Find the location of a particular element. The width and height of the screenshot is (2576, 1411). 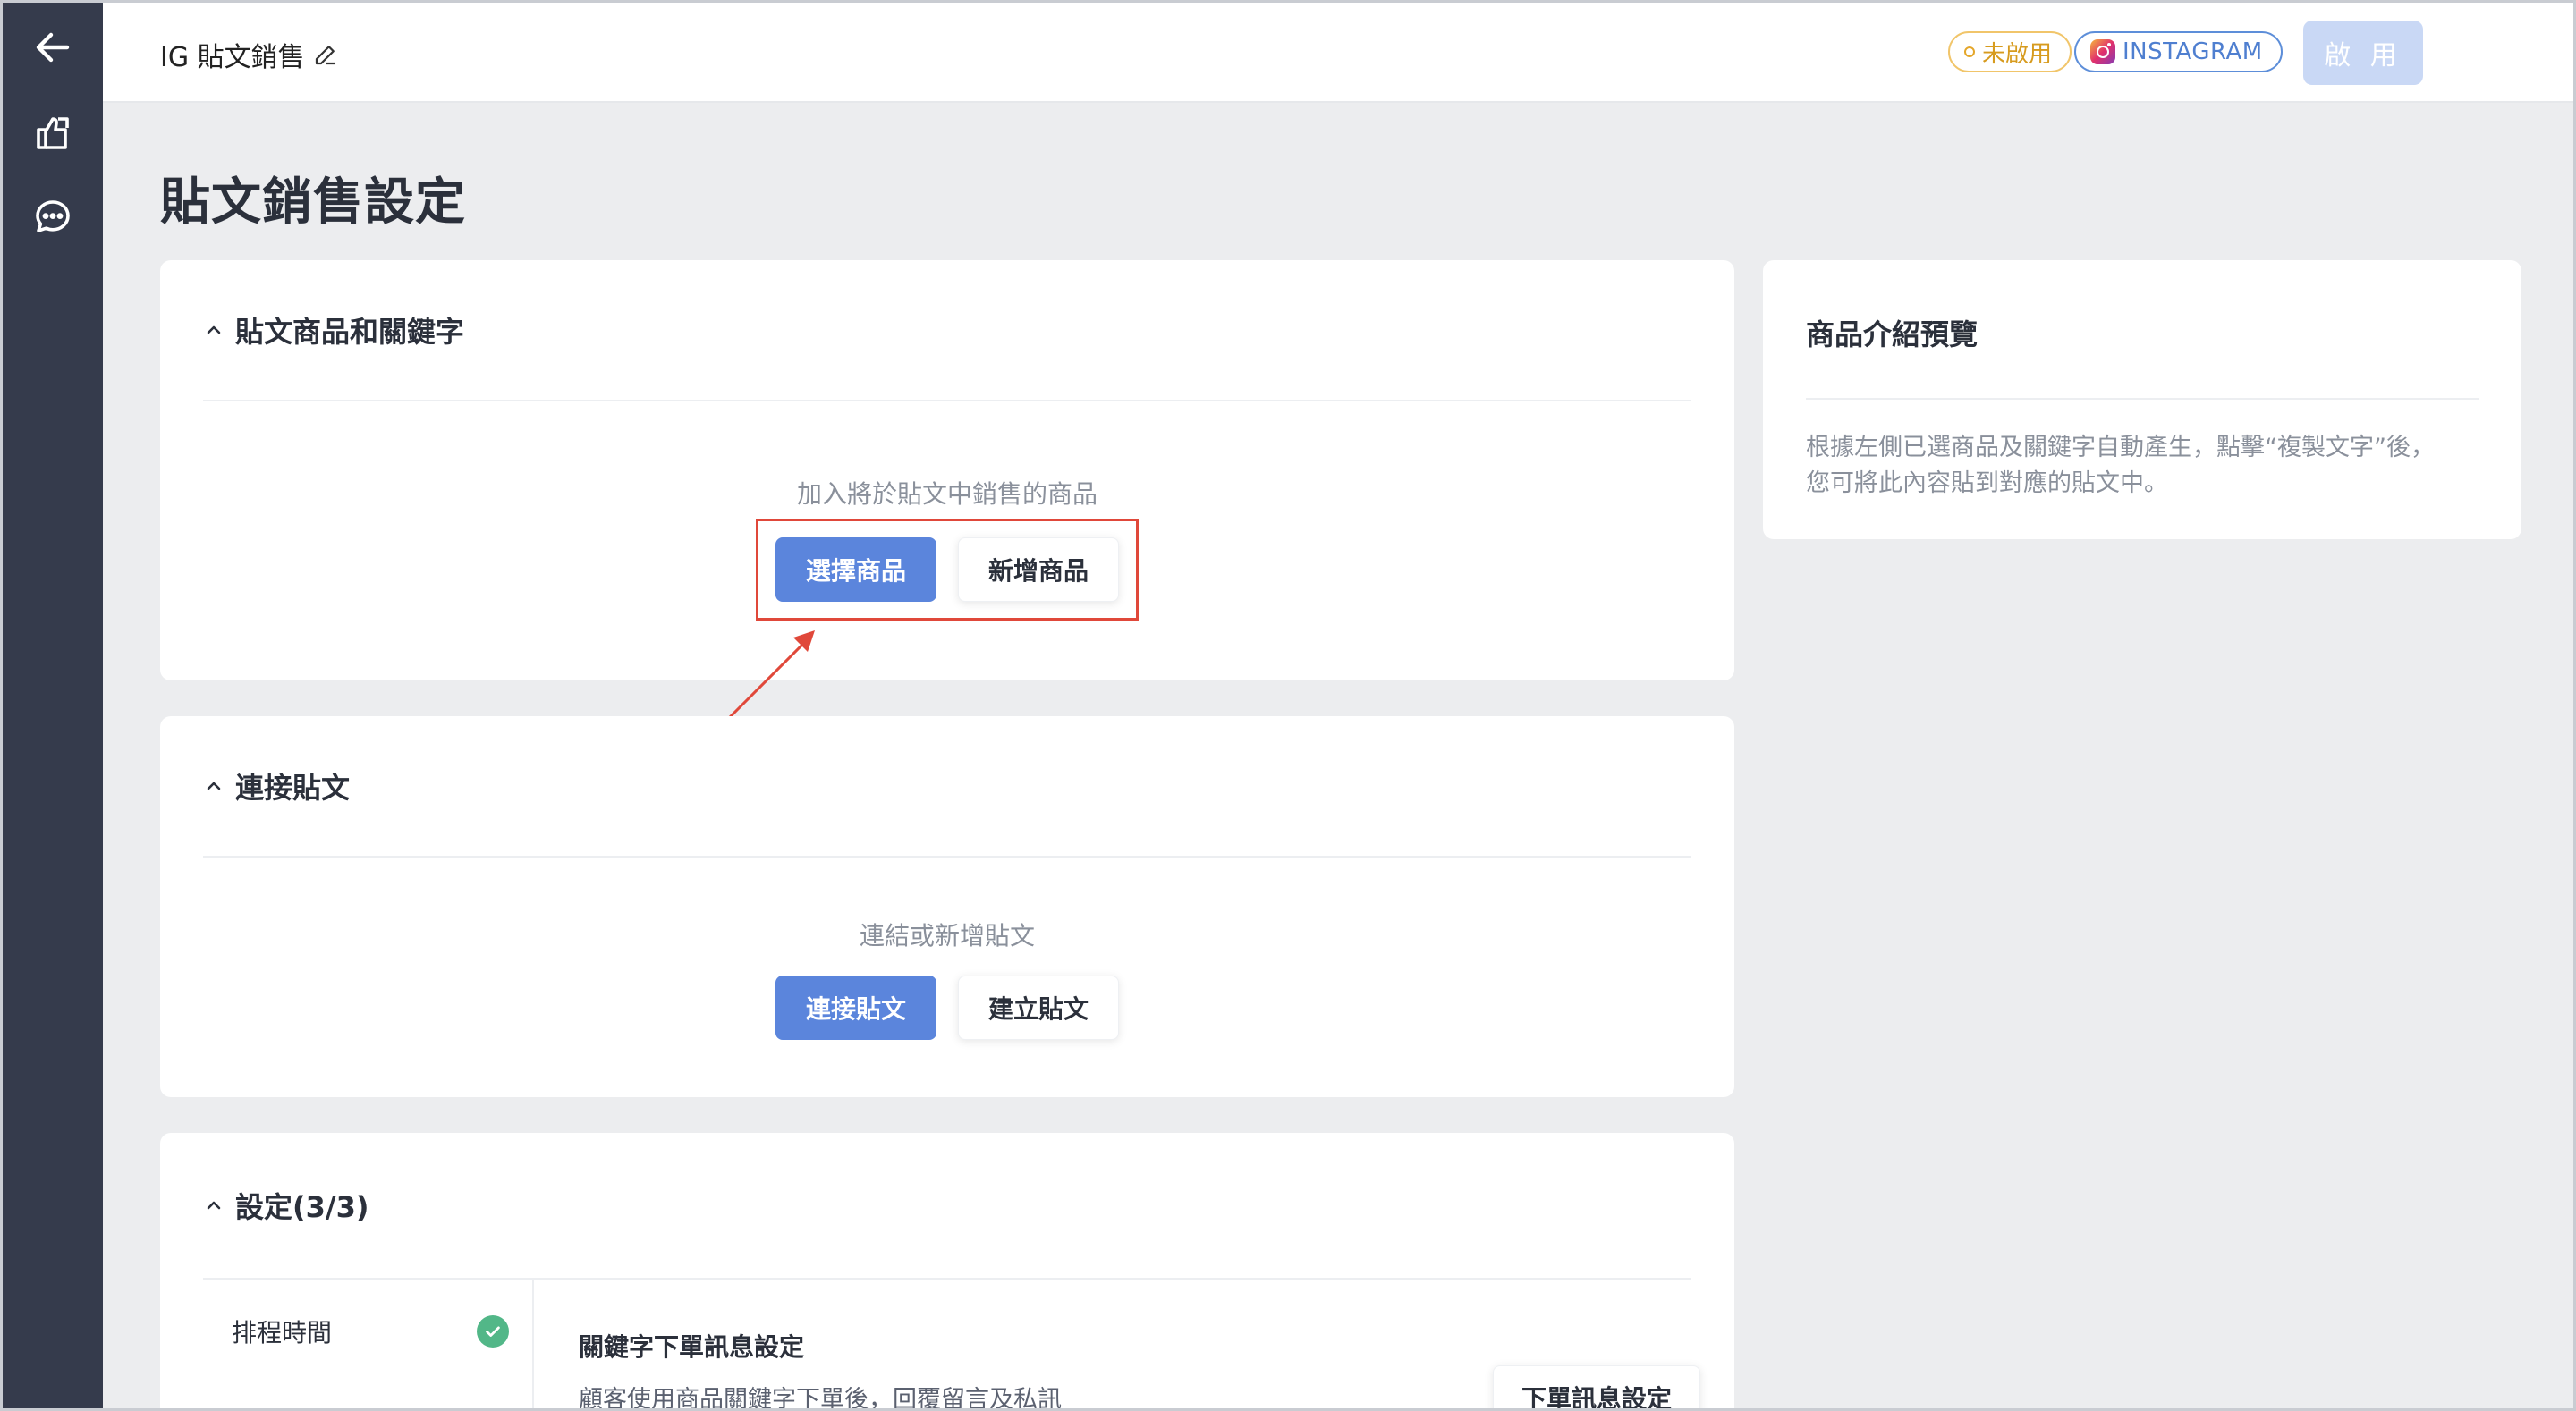

chat-bubble-icon is located at coordinates (53, 216).